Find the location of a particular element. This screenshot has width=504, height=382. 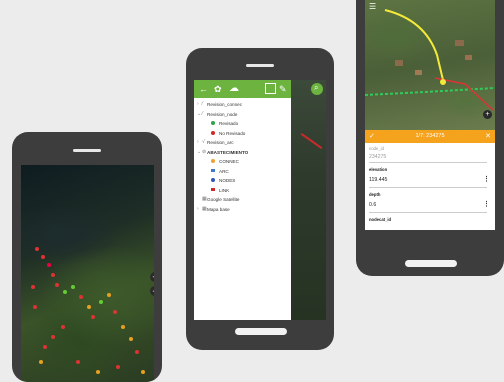

map-line is located at coordinates (311, 141).